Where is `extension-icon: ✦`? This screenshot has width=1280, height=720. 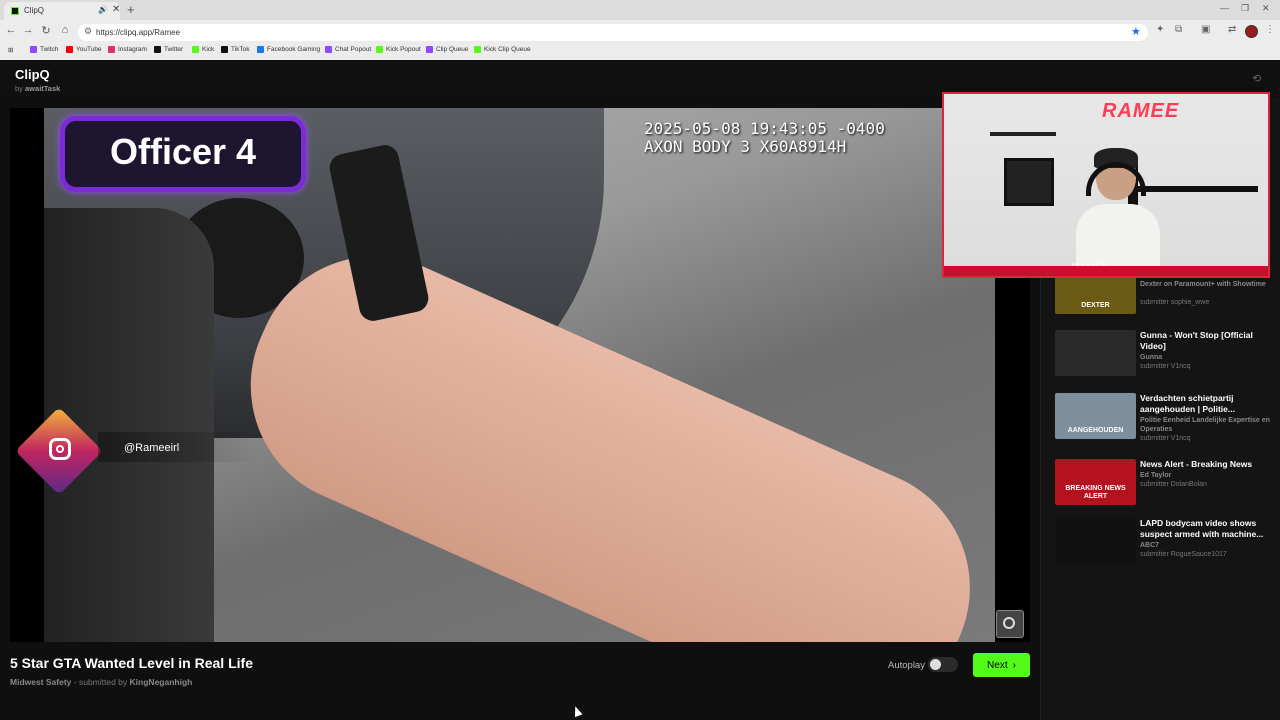
extension-icon: ✦ is located at coordinates (1160, 29).